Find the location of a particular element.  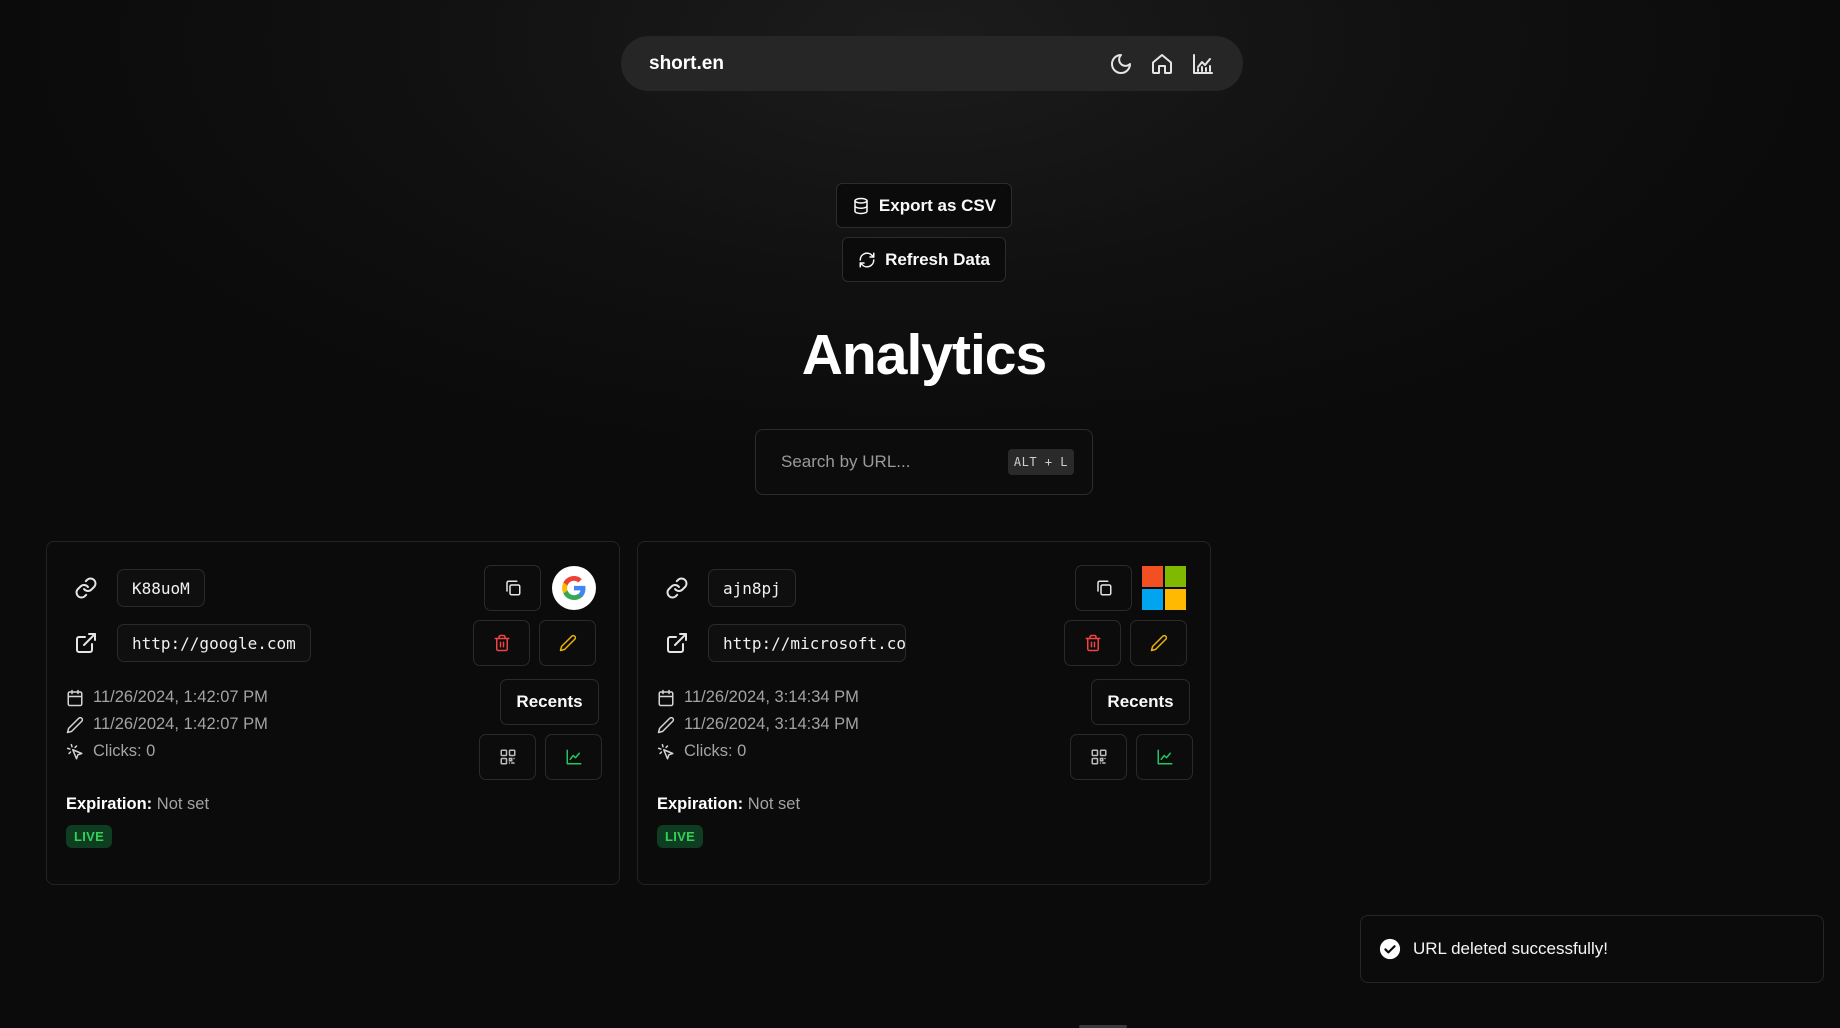

updated-at: 11/26/2024, 3:14:34 PM is located at coordinates (771, 724).